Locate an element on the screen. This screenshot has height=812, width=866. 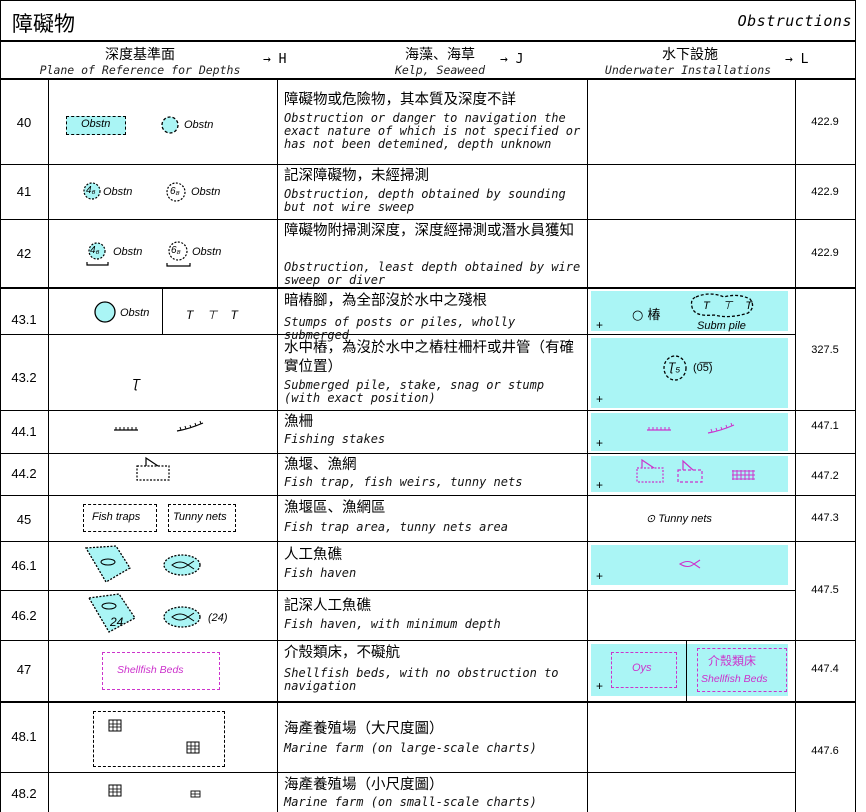
pile-drying-height-label: (0̅5̅) is located at coordinates (703, 368).